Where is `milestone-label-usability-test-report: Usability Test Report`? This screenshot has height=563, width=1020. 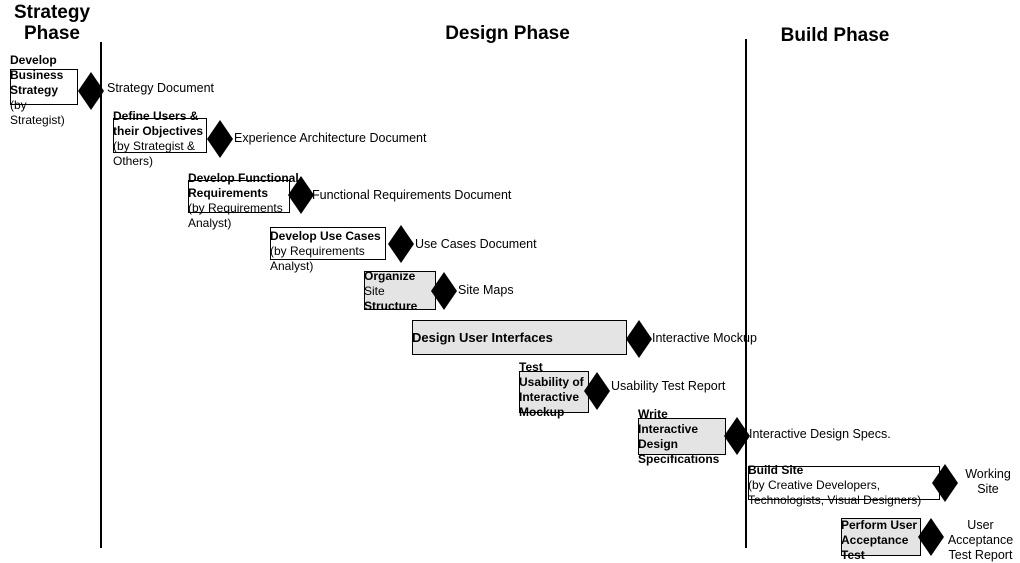
milestone-label-usability-test-report: Usability Test Report is located at coordinates (668, 386).